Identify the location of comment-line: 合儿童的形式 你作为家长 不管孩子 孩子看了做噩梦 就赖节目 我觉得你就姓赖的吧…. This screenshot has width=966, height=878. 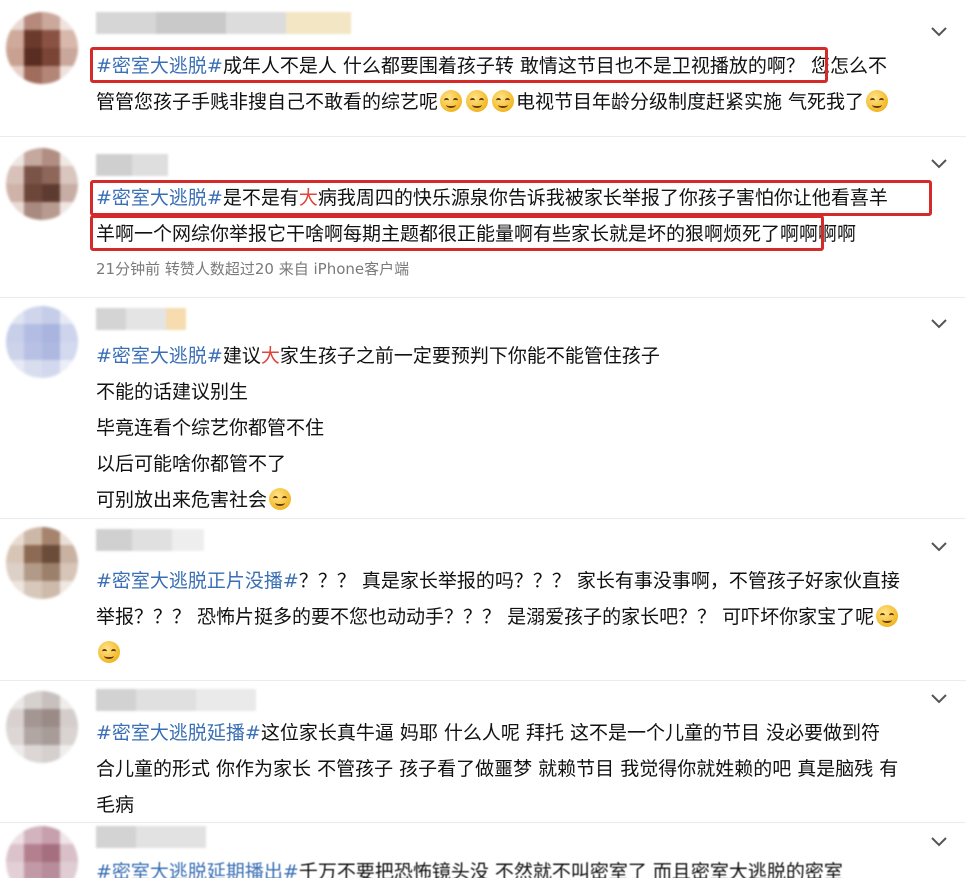
(497, 769).